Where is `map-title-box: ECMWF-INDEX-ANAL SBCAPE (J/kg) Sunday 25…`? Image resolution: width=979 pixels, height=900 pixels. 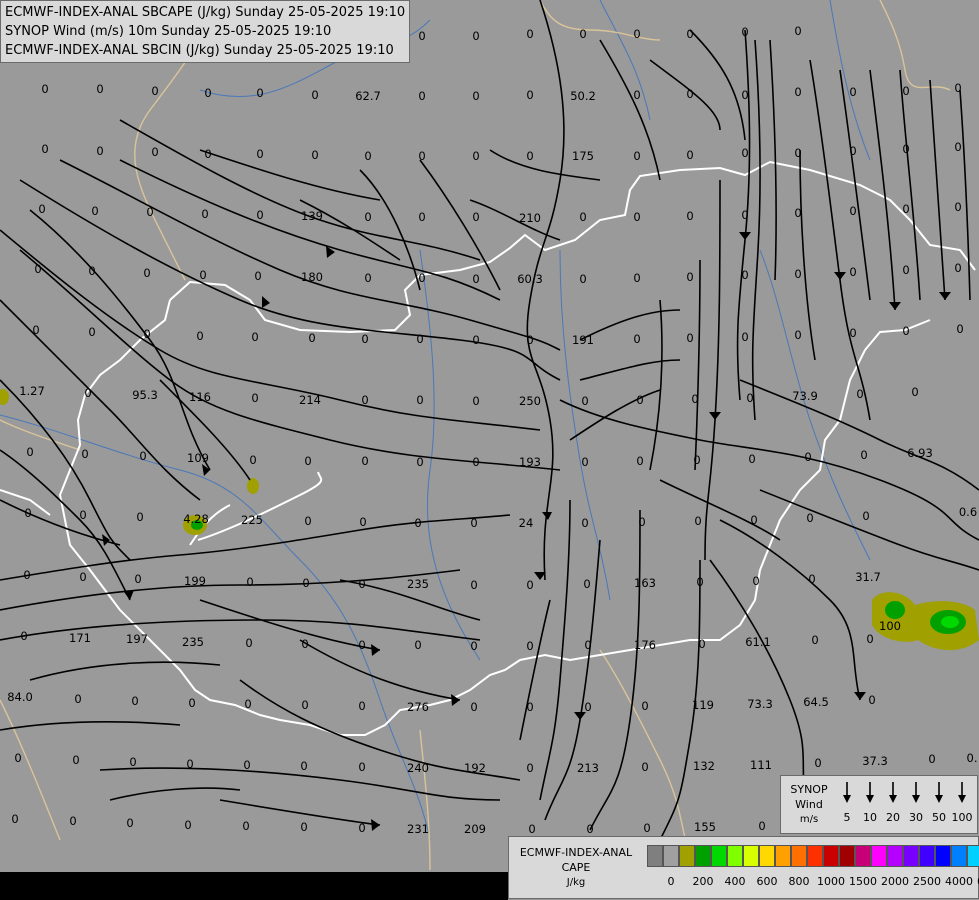
map-title-box: ECMWF-INDEX-ANAL SBCAPE (J/kg) Sunday 25… is located at coordinates (205, 31).